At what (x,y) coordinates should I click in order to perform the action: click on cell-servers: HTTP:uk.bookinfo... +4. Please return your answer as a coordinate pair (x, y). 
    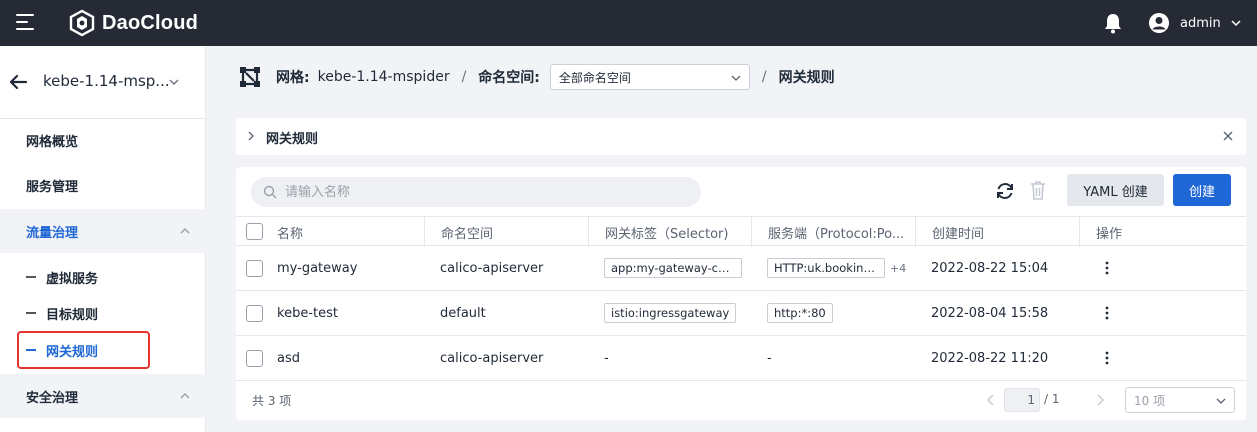
    Looking at the image, I should click on (836, 268).